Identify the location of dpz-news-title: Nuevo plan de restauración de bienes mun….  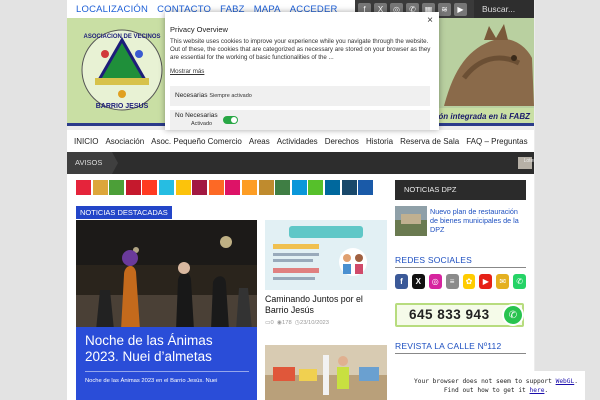
(478, 221).